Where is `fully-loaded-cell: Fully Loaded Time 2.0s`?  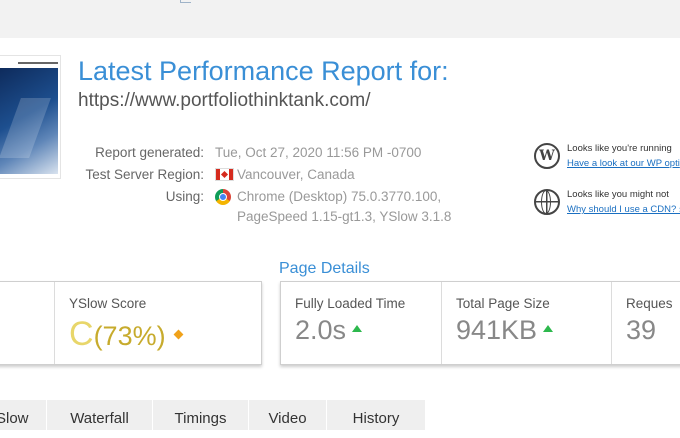 fully-loaded-cell: Fully Loaded Time 2.0s is located at coordinates (361, 323).